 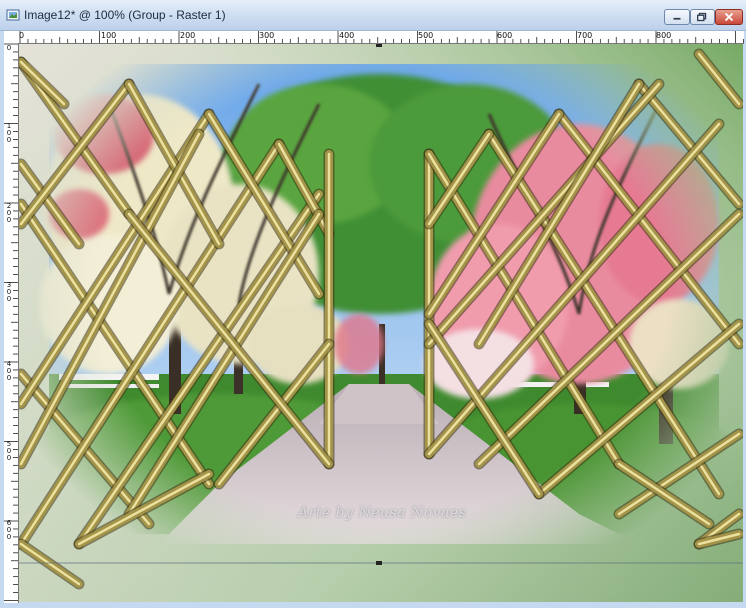 I want to click on ruler-v-label-400: 400, so click(x=9, y=371).